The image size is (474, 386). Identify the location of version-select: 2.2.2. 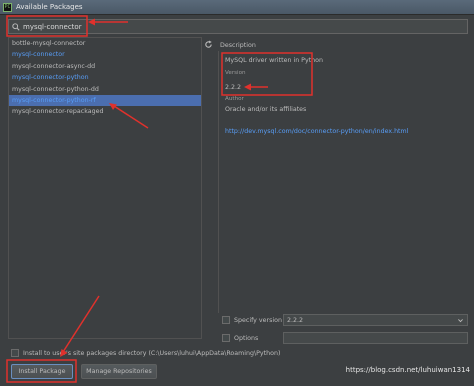
(375, 320).